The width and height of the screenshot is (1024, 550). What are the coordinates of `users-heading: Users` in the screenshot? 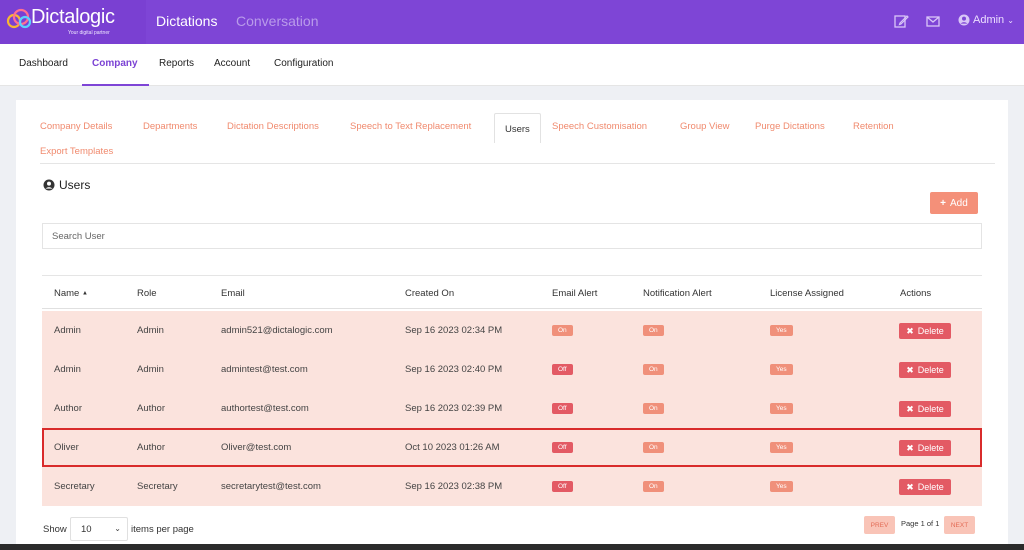 It's located at (66, 185).